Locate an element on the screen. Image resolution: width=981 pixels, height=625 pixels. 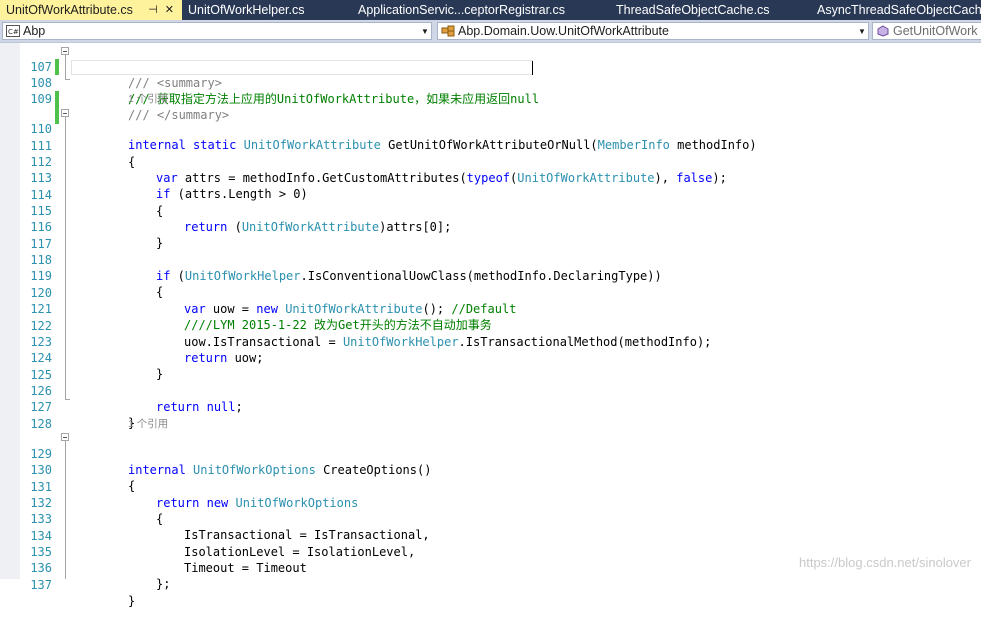
code-line: 107 /// <summary> is located at coordinates (490, 66).